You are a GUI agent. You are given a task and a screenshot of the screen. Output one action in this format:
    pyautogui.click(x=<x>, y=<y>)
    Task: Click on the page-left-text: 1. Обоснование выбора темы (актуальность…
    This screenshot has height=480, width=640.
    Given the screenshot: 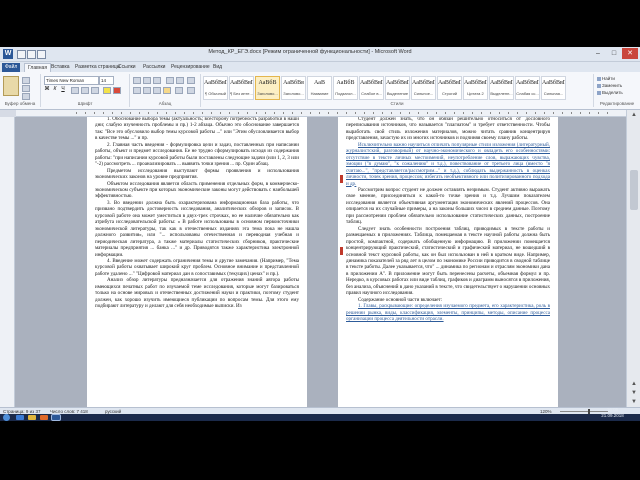 What is the action you would take?
    pyautogui.click(x=197, y=213)
    